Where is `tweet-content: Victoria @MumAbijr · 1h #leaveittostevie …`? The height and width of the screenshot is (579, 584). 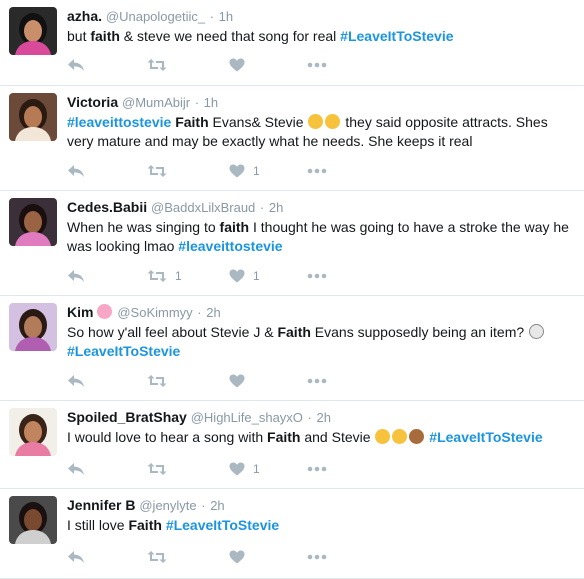
tweet-content: Victoria @MumAbijr · 1h #leaveittostevie … is located at coordinates (321, 122).